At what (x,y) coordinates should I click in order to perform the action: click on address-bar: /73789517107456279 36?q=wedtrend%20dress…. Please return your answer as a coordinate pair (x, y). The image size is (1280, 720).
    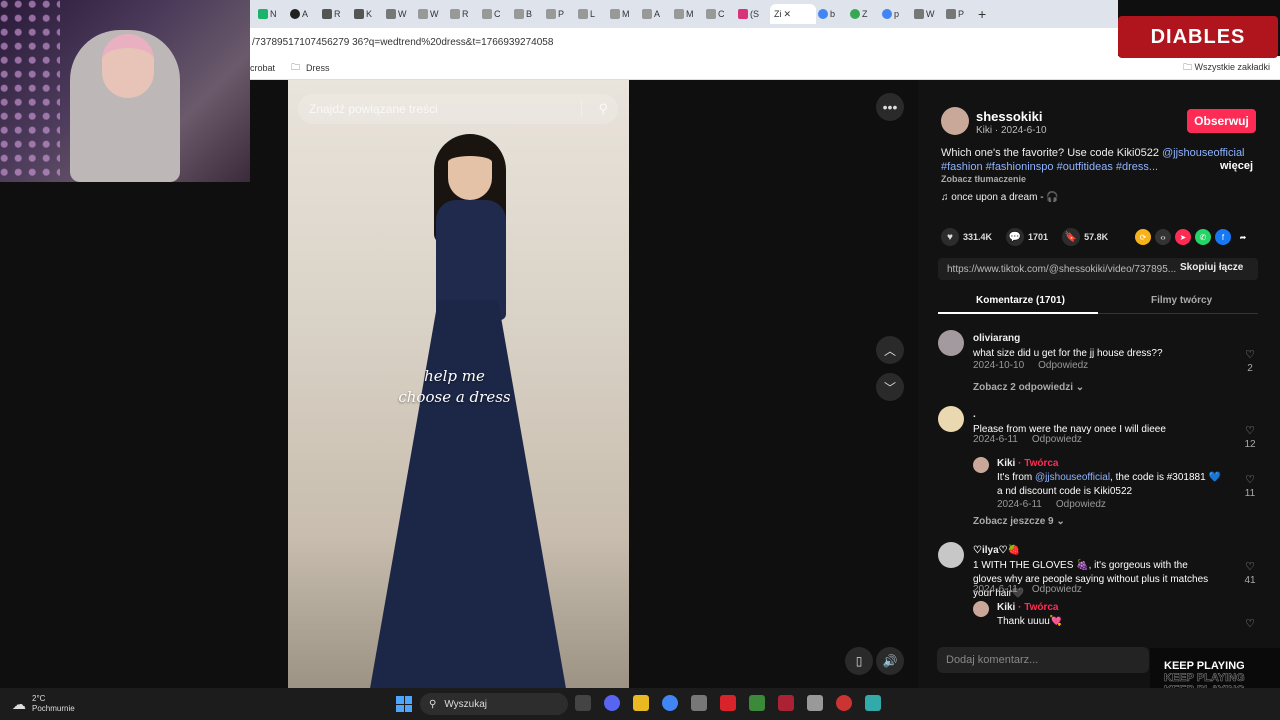
    Looking at the image, I should click on (684, 42).